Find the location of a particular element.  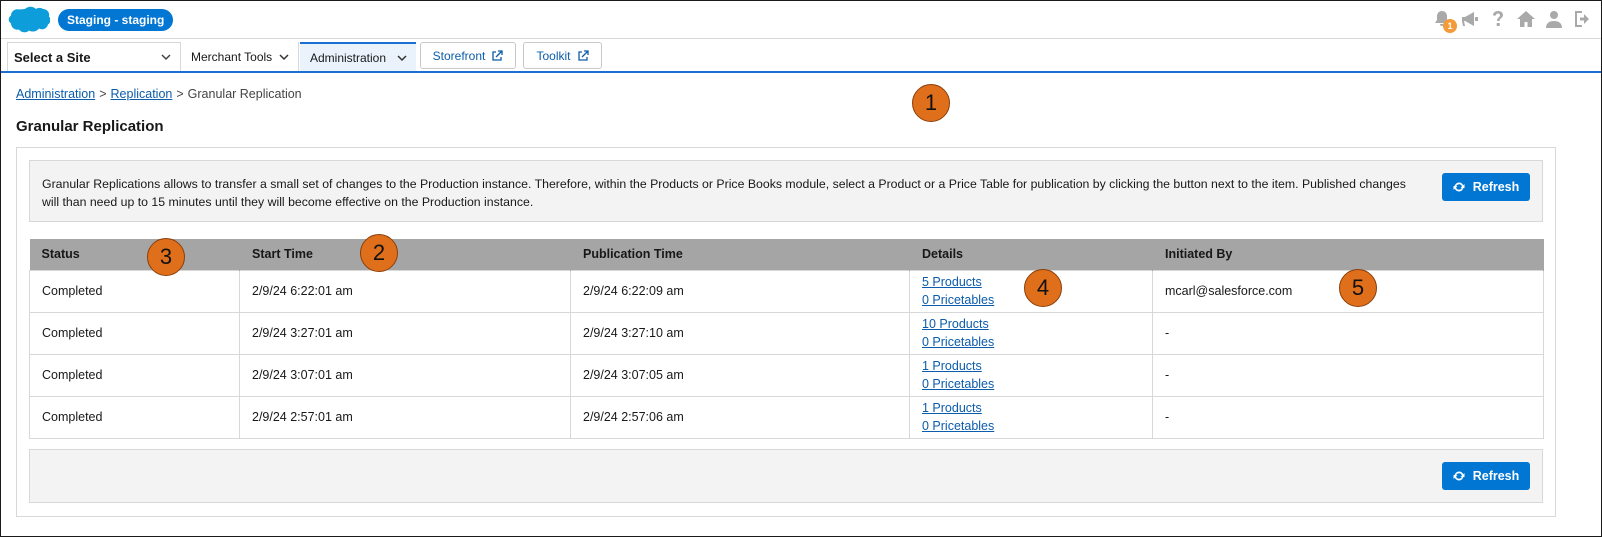

breadcrumb-administration-link: Administration is located at coordinates (55, 94).